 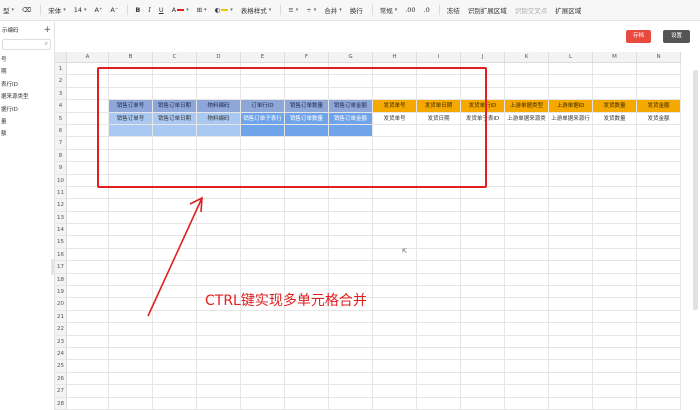 What do you see at coordinates (453, 10) in the screenshot?
I see `freeze-button: 冻结` at bounding box center [453, 10].